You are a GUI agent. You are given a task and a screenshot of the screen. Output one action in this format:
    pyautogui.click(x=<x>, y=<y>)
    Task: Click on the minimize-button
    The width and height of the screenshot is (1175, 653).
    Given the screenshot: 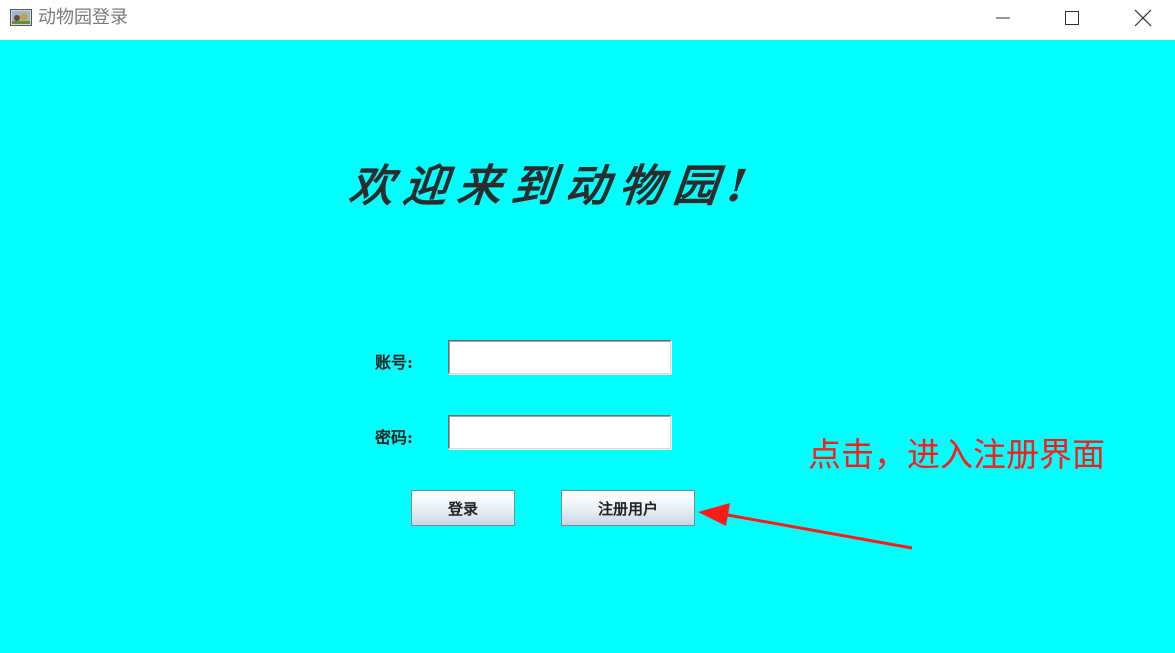 What is the action you would take?
    pyautogui.click(x=1003, y=18)
    